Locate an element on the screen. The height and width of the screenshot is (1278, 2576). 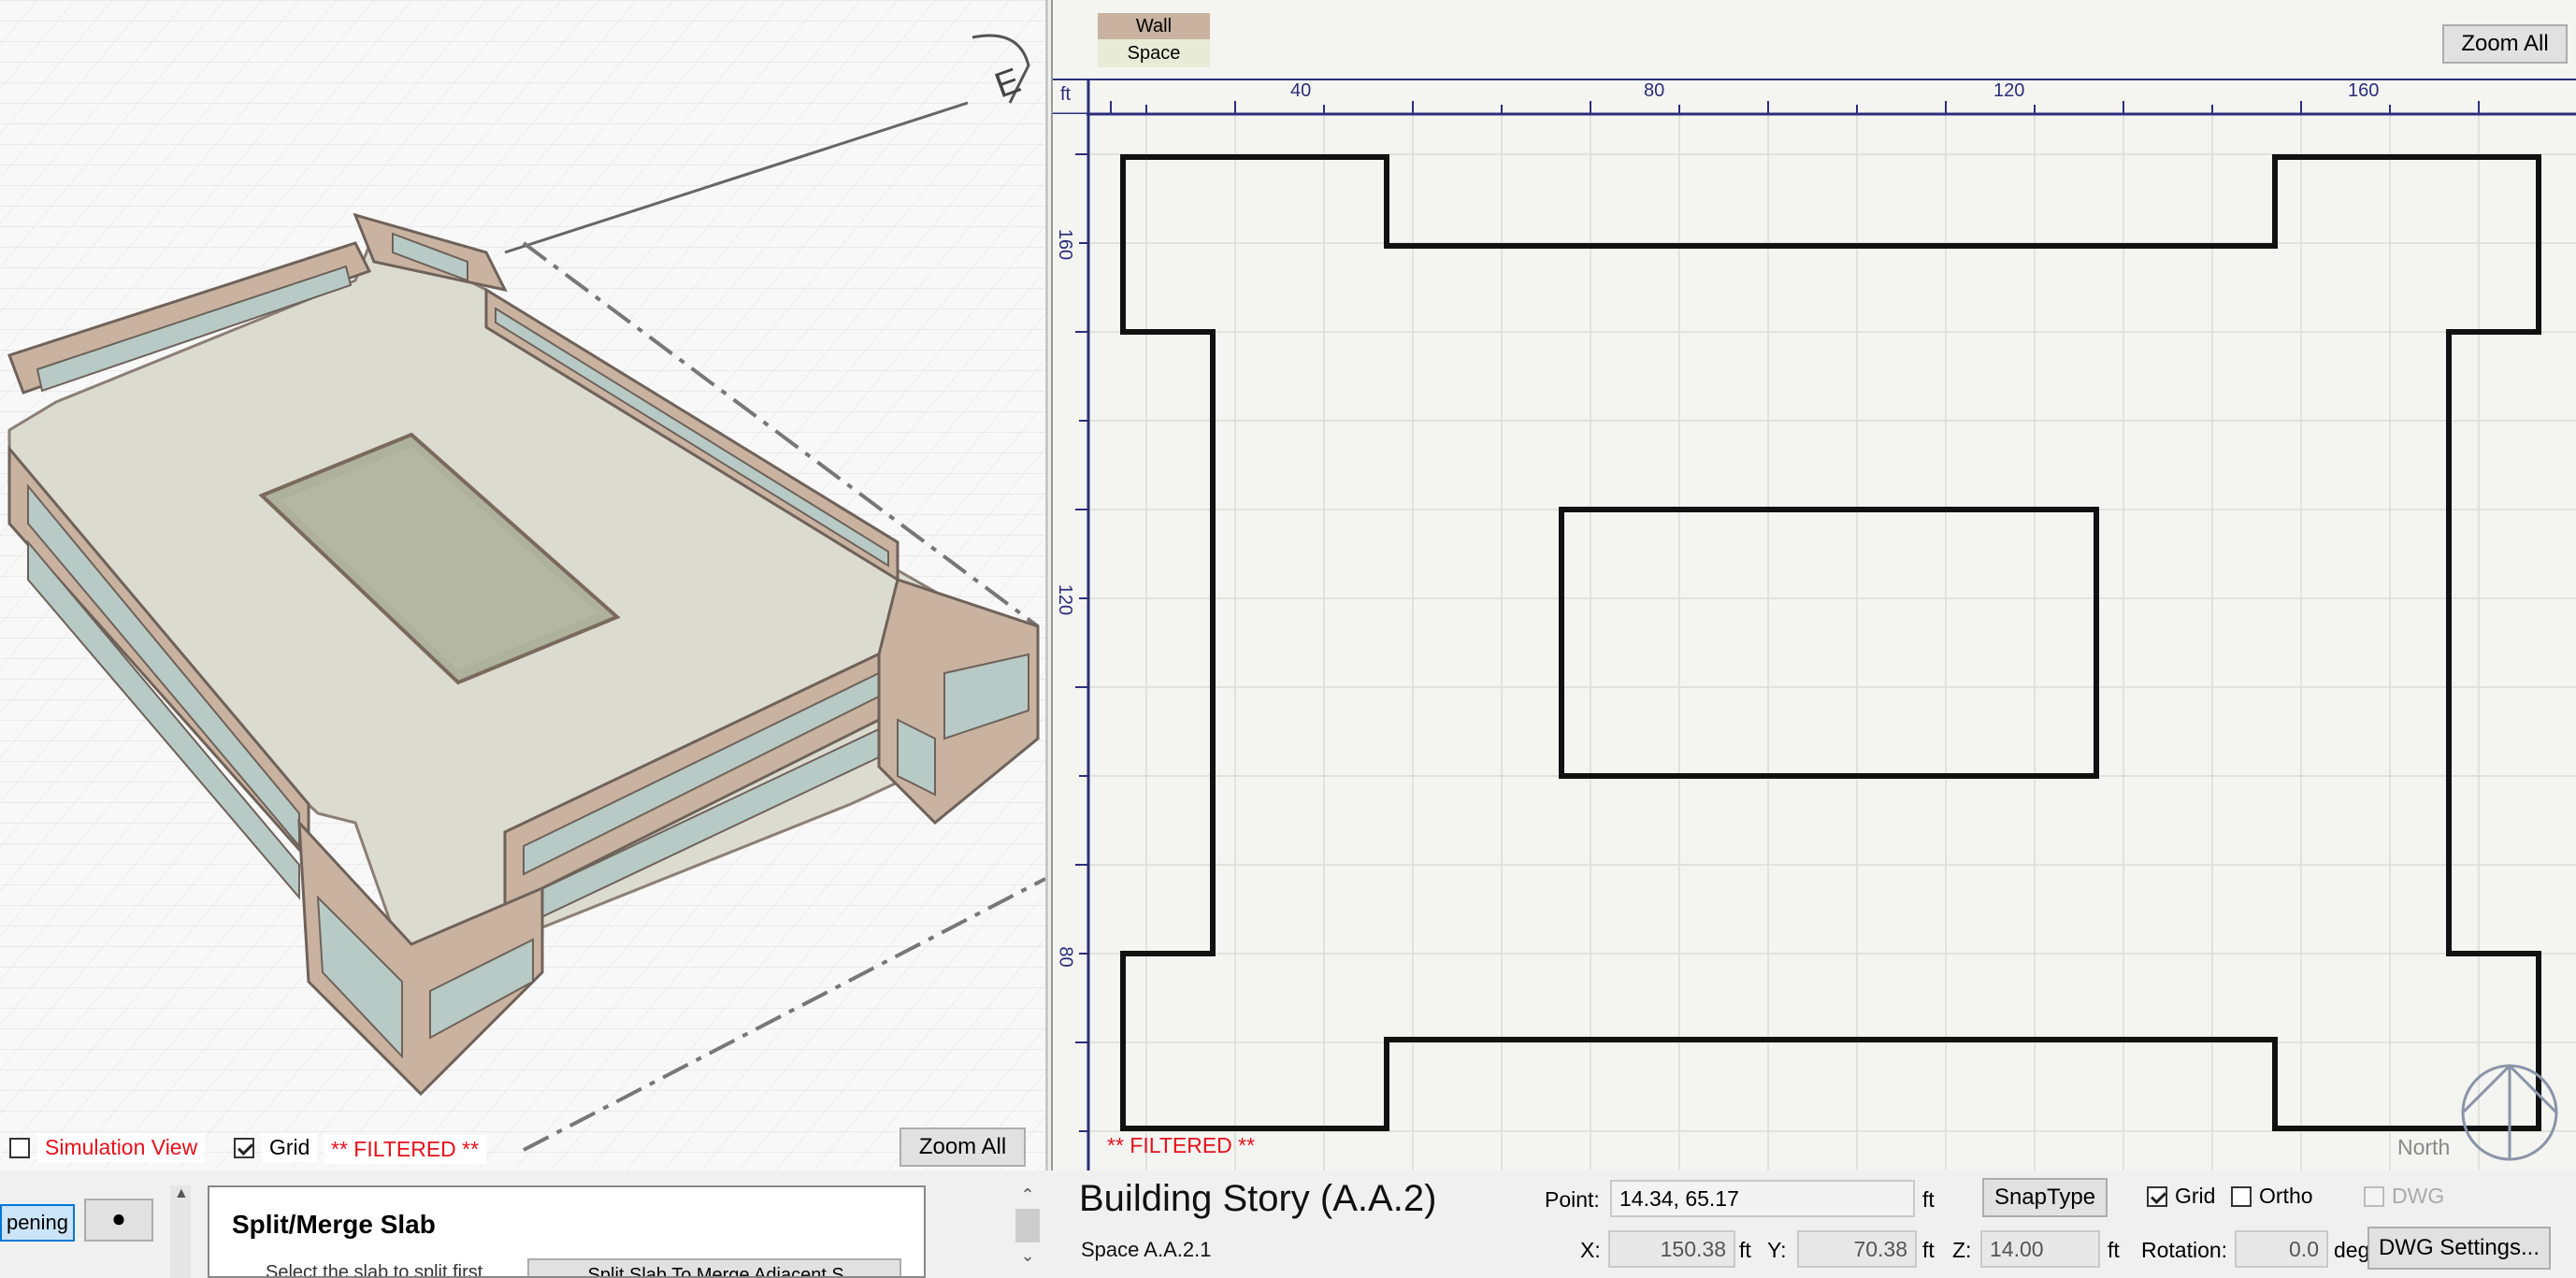
north-label: North is located at coordinates (2424, 1147).